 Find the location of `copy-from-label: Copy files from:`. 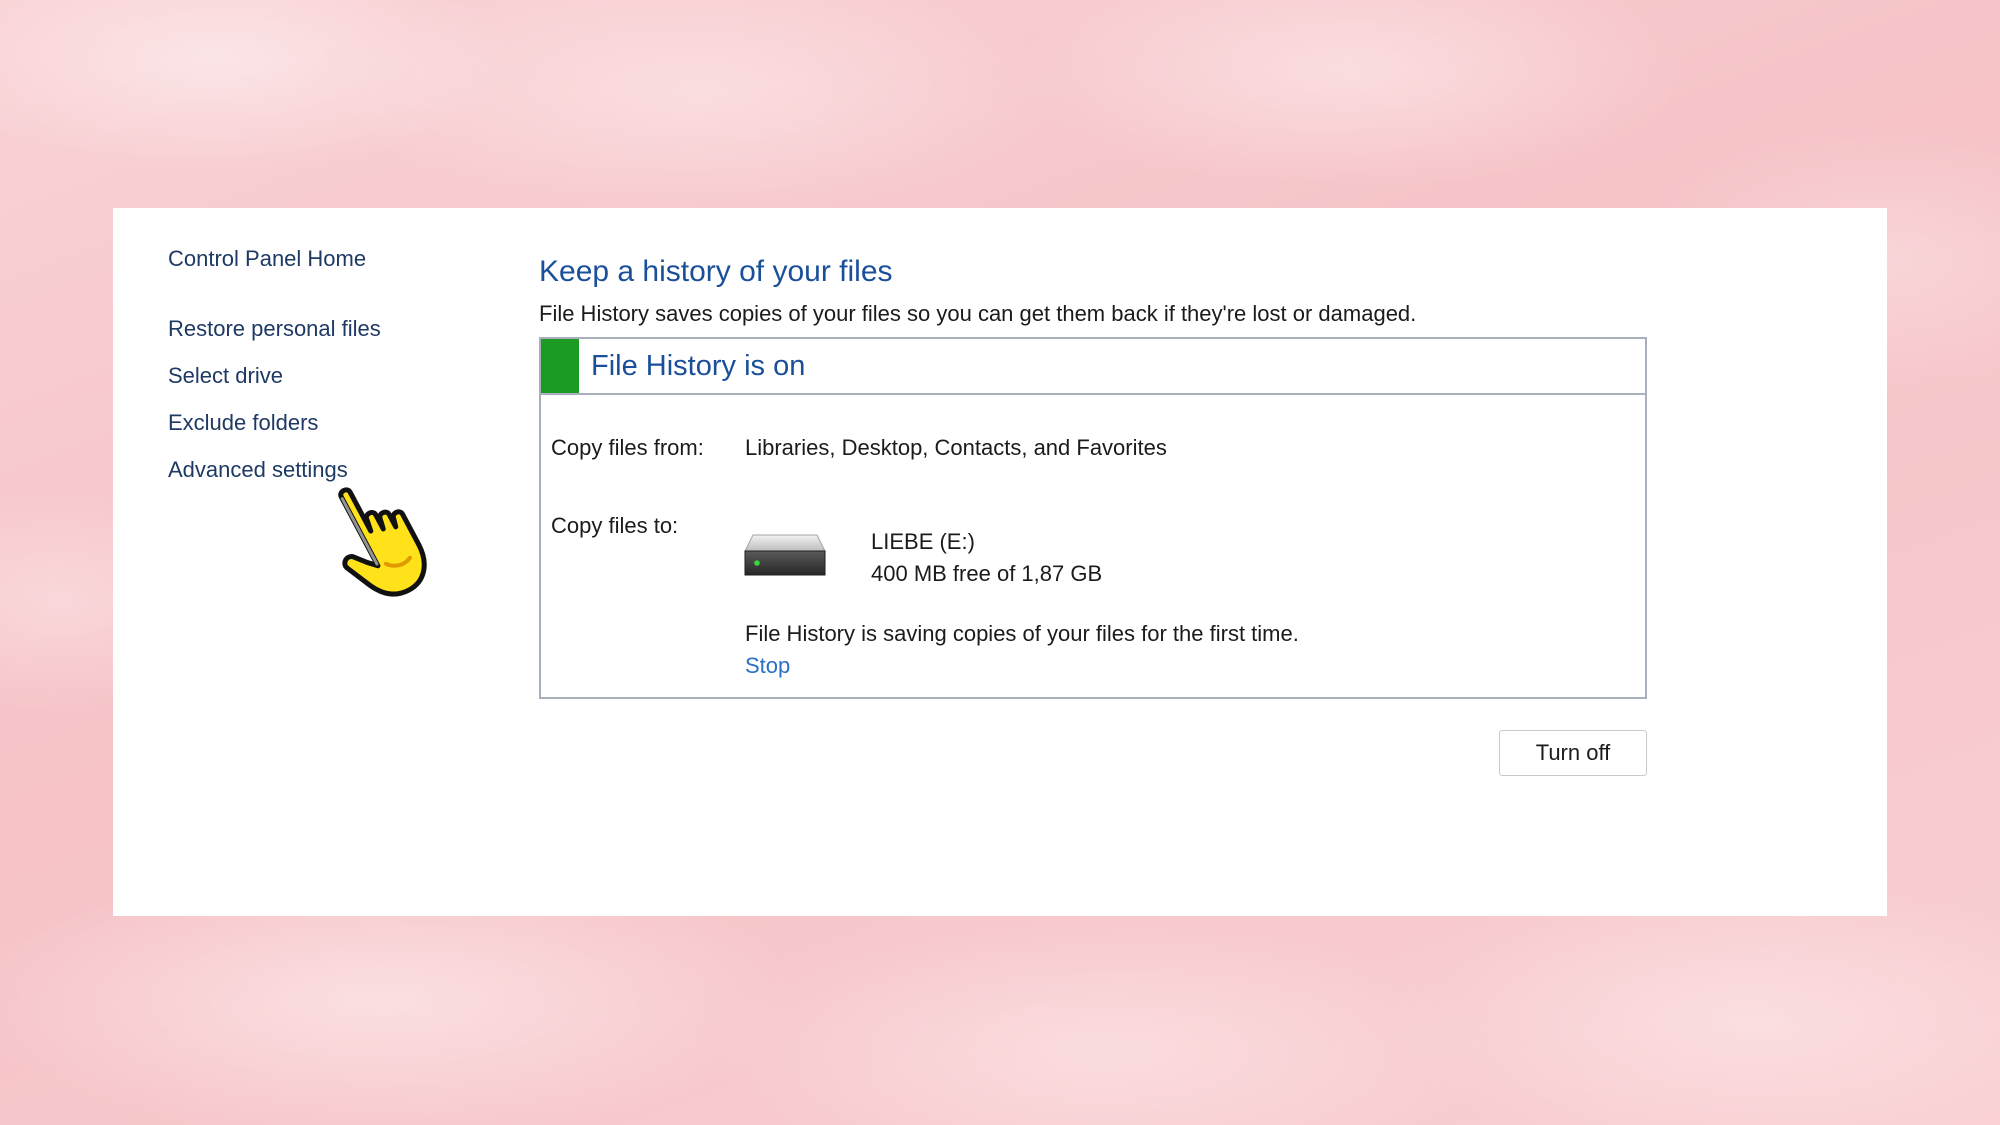

copy-from-label: Copy files from: is located at coordinates (627, 447).